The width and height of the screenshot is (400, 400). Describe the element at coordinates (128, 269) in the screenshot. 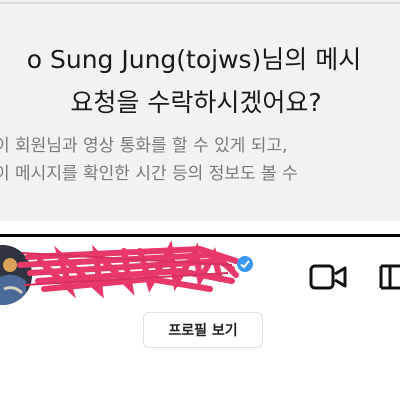

I see `username-redaction-scribble` at that location.